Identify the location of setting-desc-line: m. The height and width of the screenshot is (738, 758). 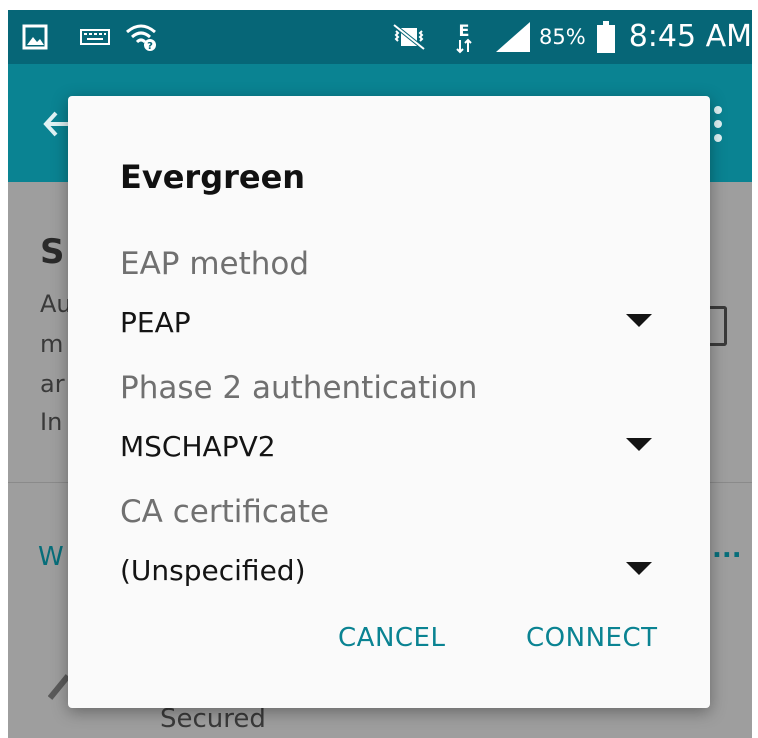
(52, 344).